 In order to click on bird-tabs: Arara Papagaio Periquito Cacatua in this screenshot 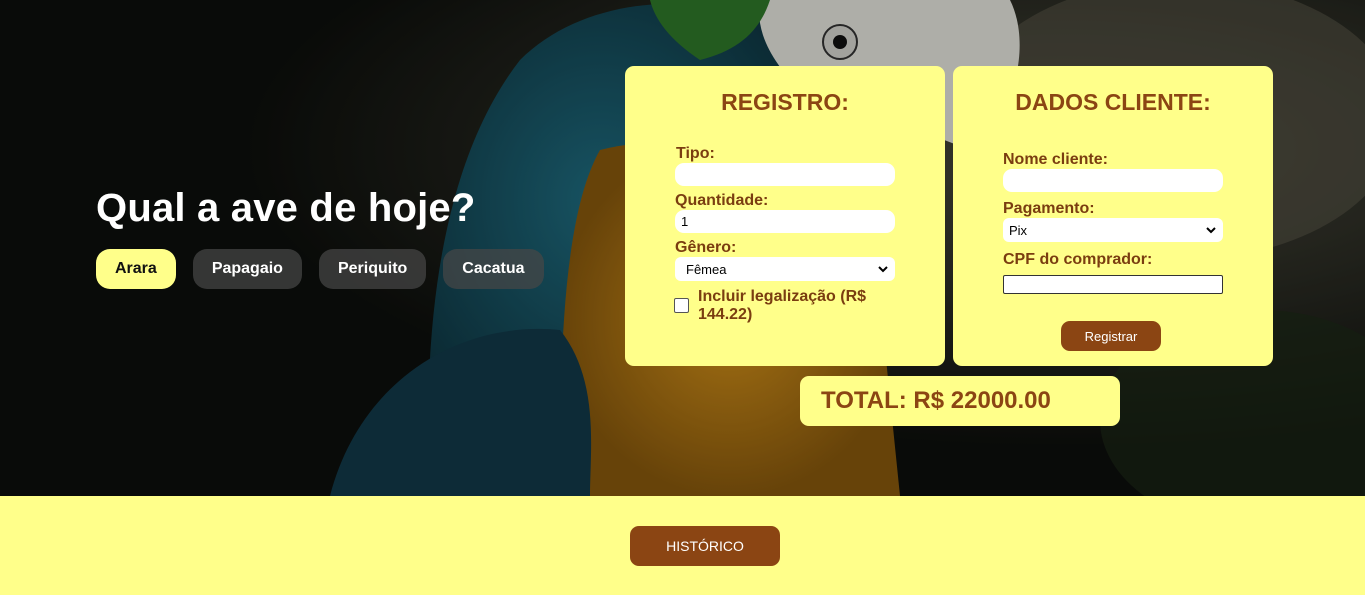, I will do `click(320, 269)`.